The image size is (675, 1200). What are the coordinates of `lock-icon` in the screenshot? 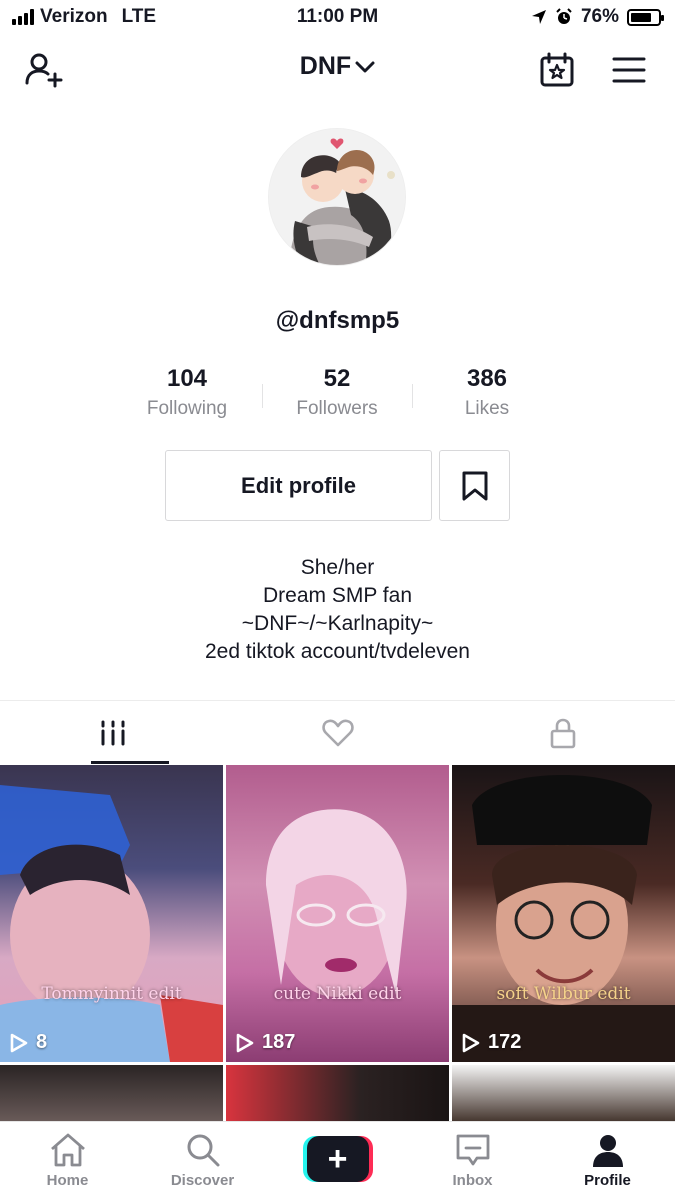 It's located at (562, 733).